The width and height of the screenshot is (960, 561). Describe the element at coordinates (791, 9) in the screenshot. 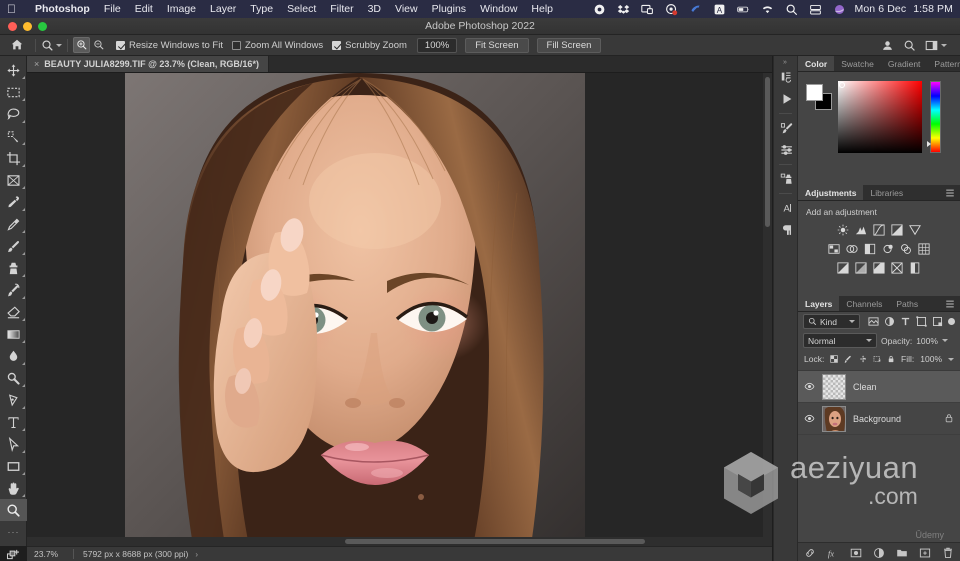

I see `spotlight-search-icon` at that location.